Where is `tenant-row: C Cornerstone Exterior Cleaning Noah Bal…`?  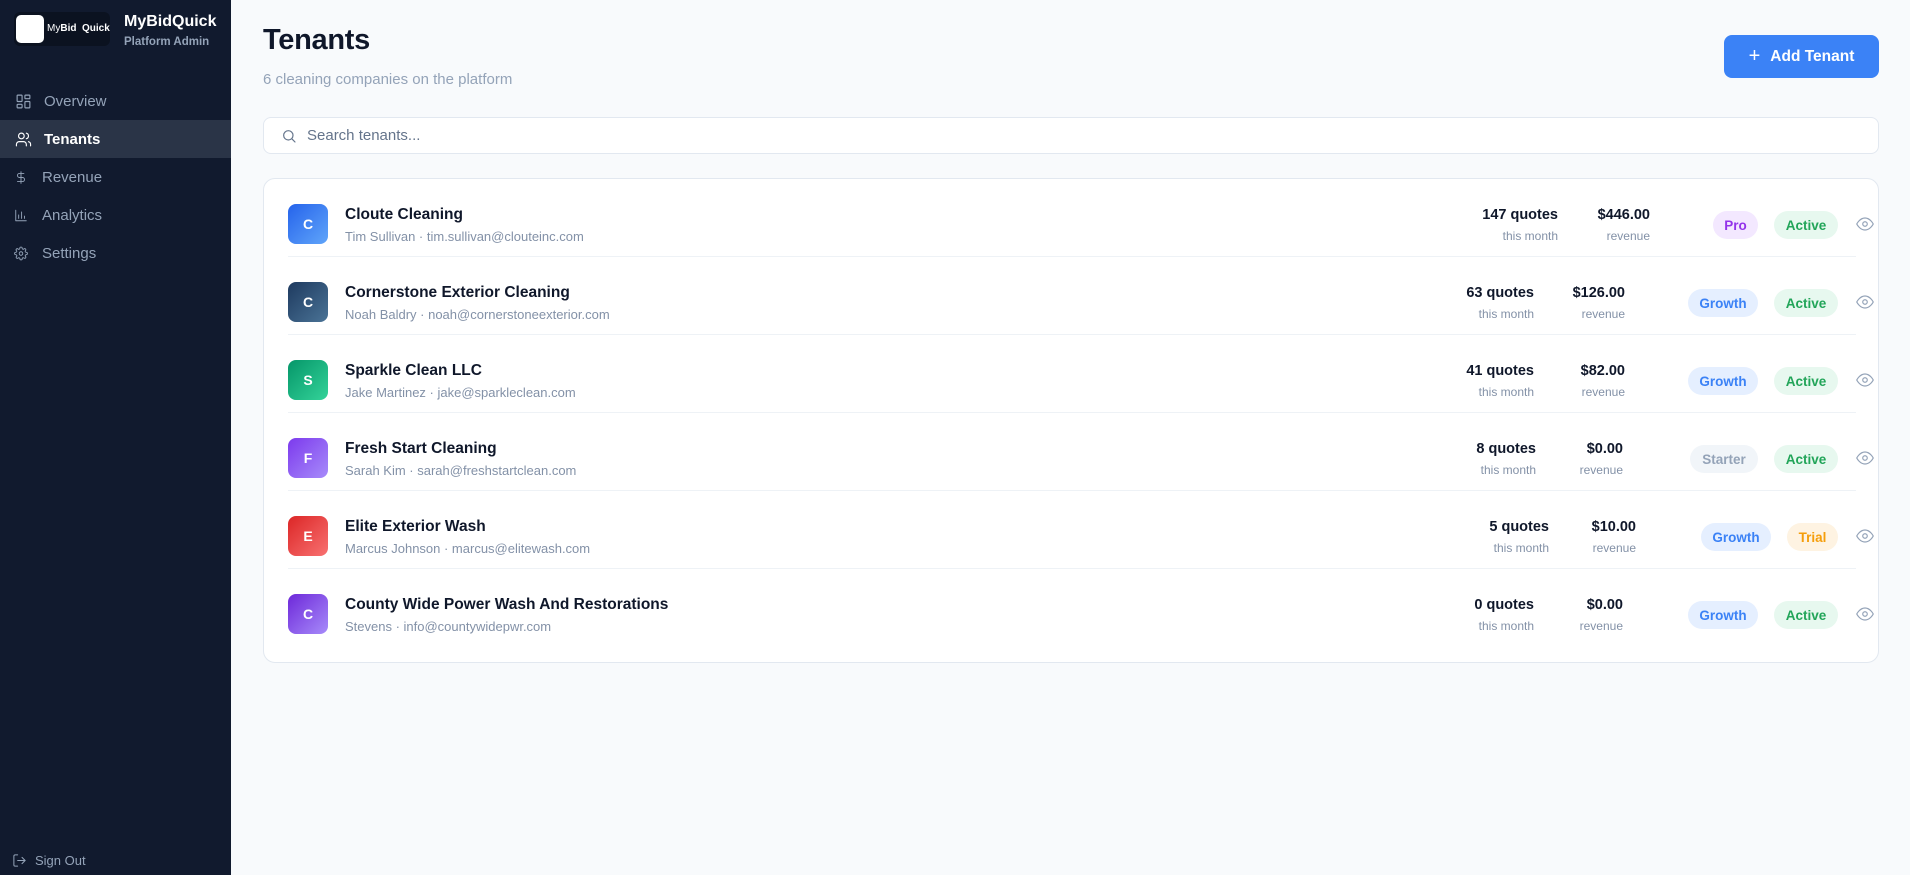
tenant-row: C Cornerstone Exterior Cleaning Noah Bal… is located at coordinates (1081, 296).